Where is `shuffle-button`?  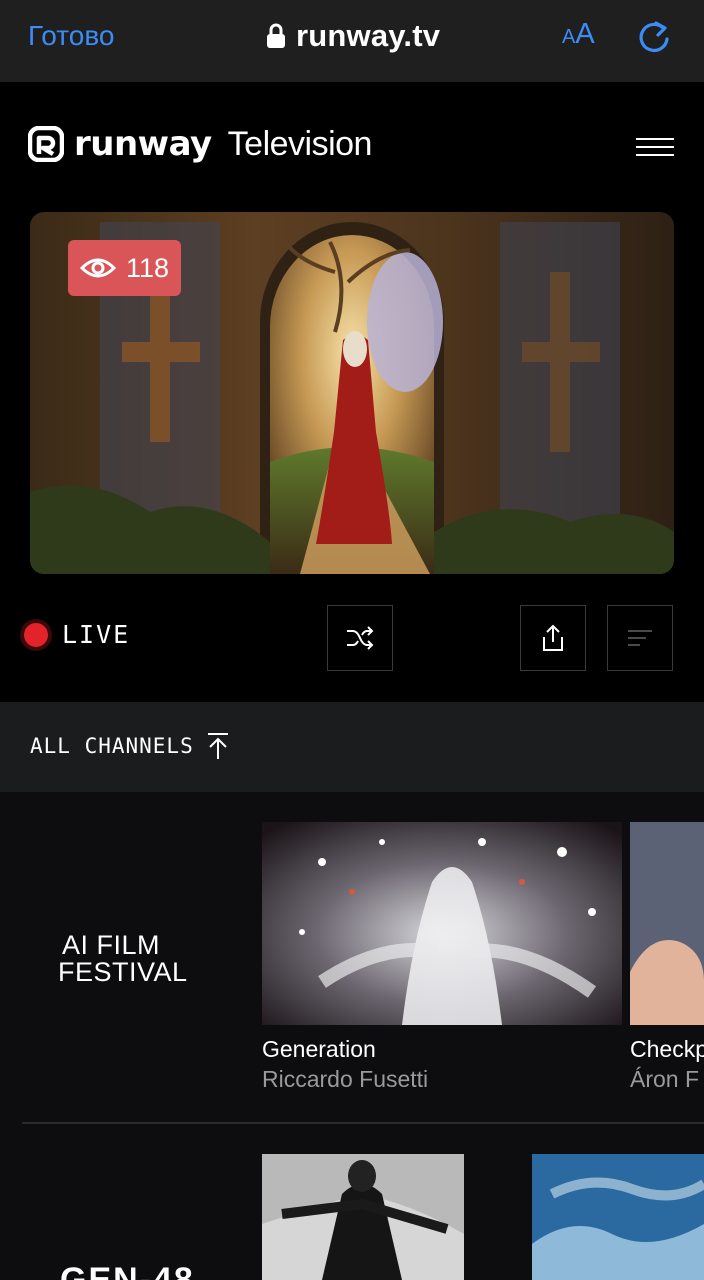 shuffle-button is located at coordinates (360, 638).